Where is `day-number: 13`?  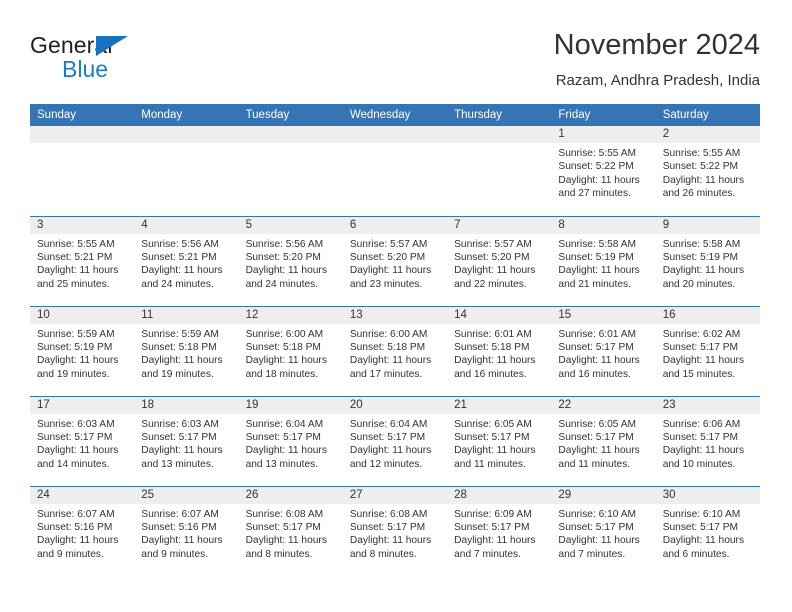 day-number: 13 is located at coordinates (395, 315).